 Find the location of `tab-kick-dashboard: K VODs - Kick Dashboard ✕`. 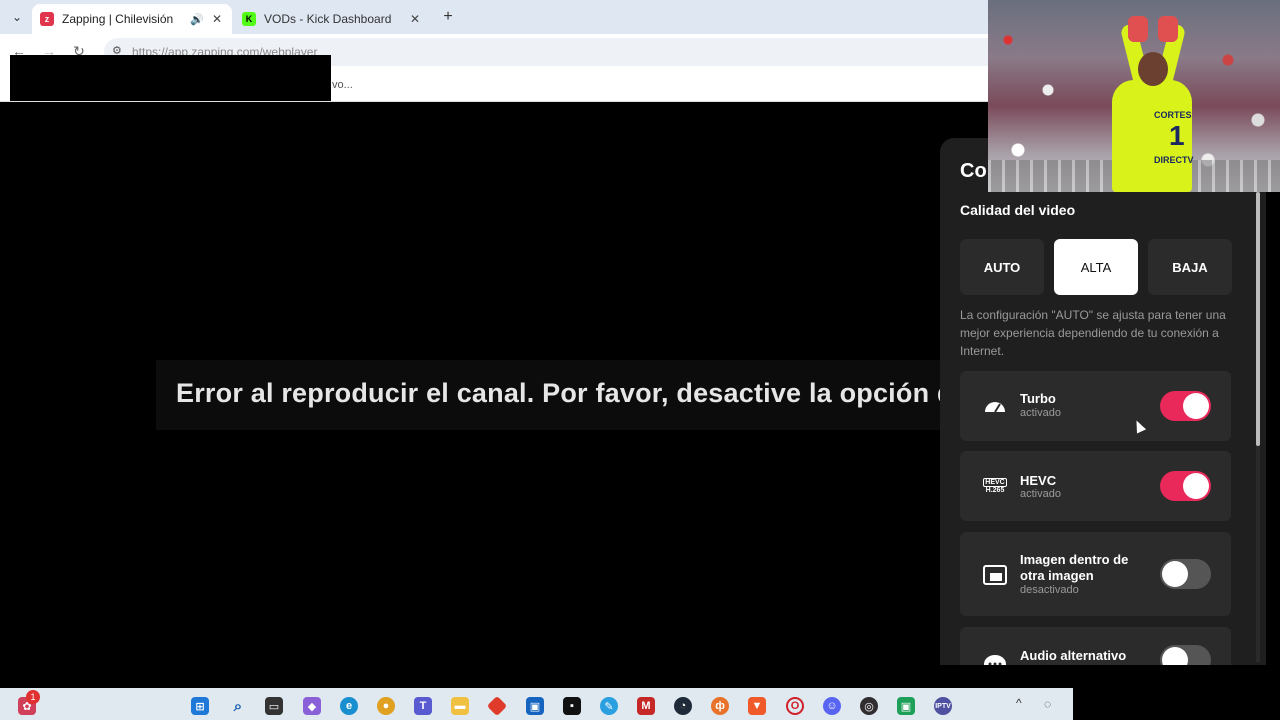

tab-kick-dashboard: K VODs - Kick Dashboard ✕ is located at coordinates (332, 19).